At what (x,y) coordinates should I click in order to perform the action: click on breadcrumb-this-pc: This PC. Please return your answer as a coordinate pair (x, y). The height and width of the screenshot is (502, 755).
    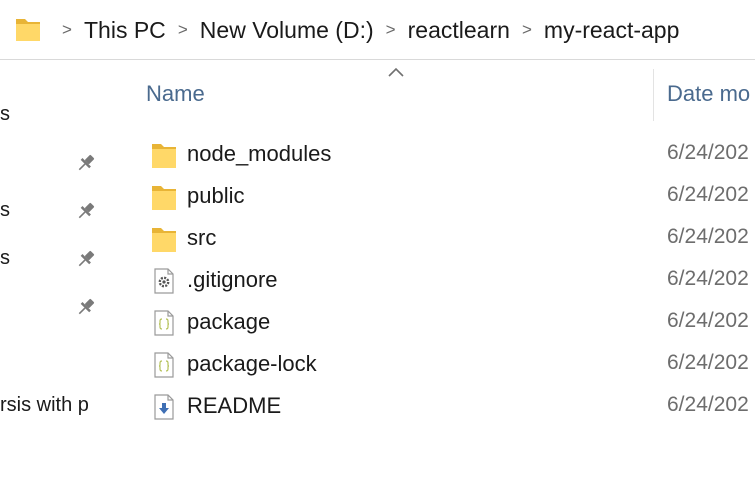
    Looking at the image, I should click on (125, 30).